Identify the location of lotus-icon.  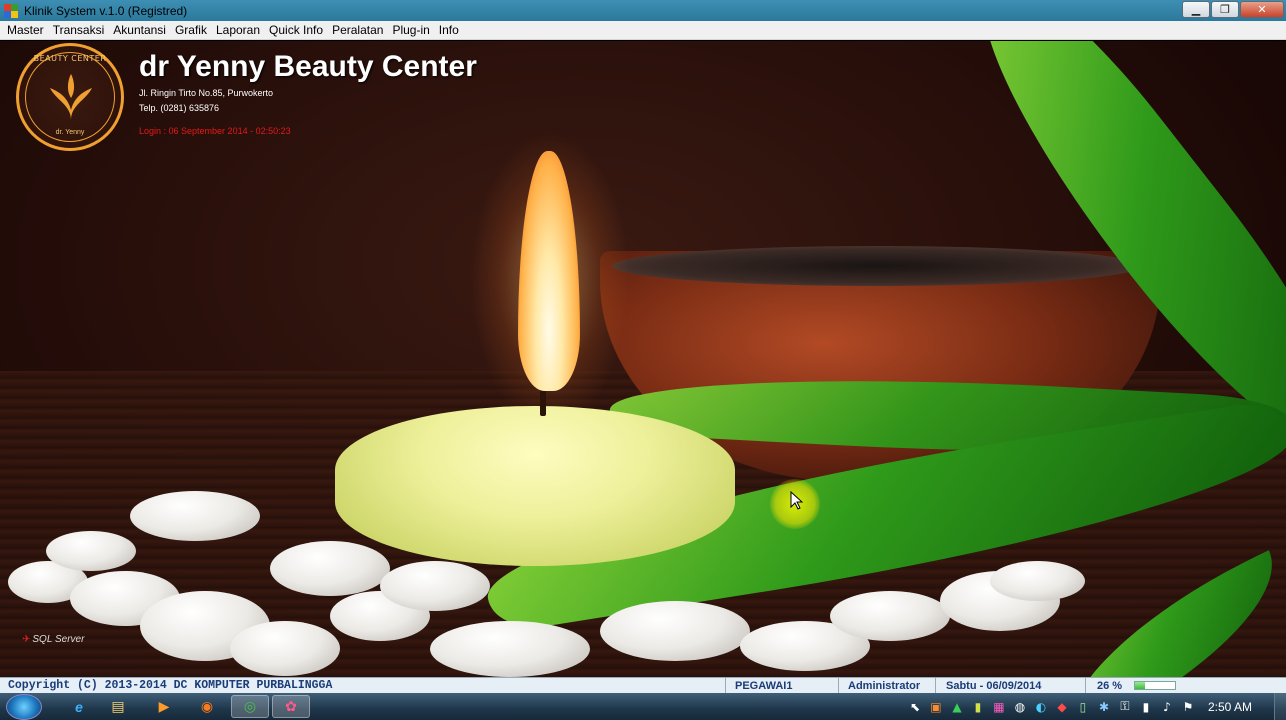
(71, 97).